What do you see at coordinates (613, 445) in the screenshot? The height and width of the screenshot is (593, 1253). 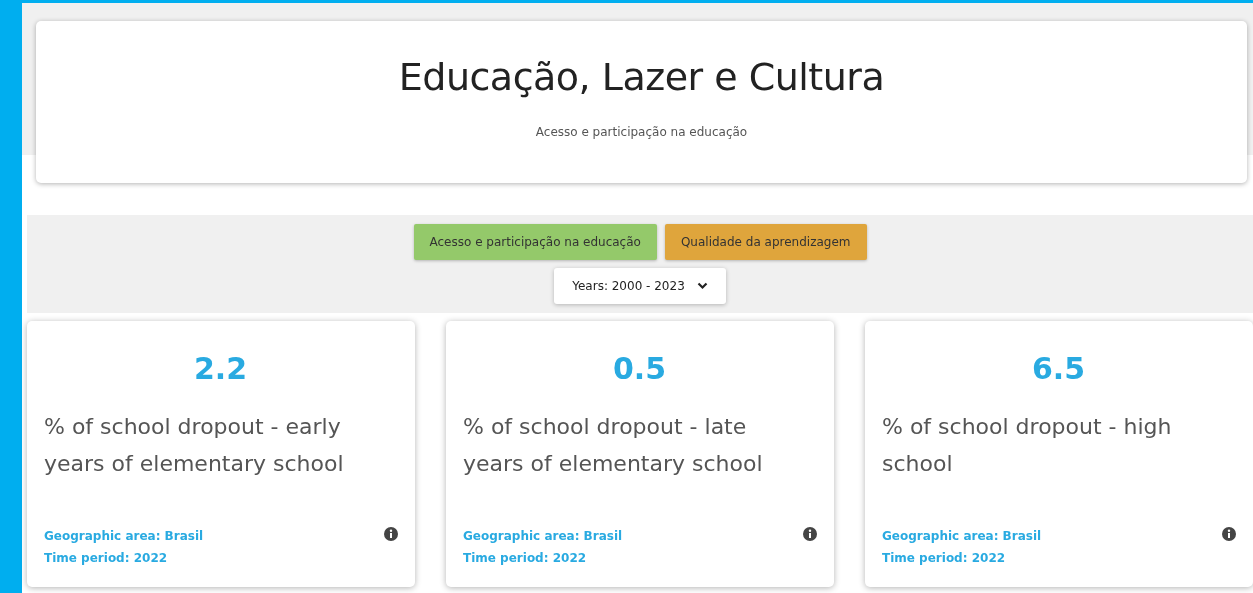 I see `indicator-title: % of school dropout - late years of elementary school` at bounding box center [613, 445].